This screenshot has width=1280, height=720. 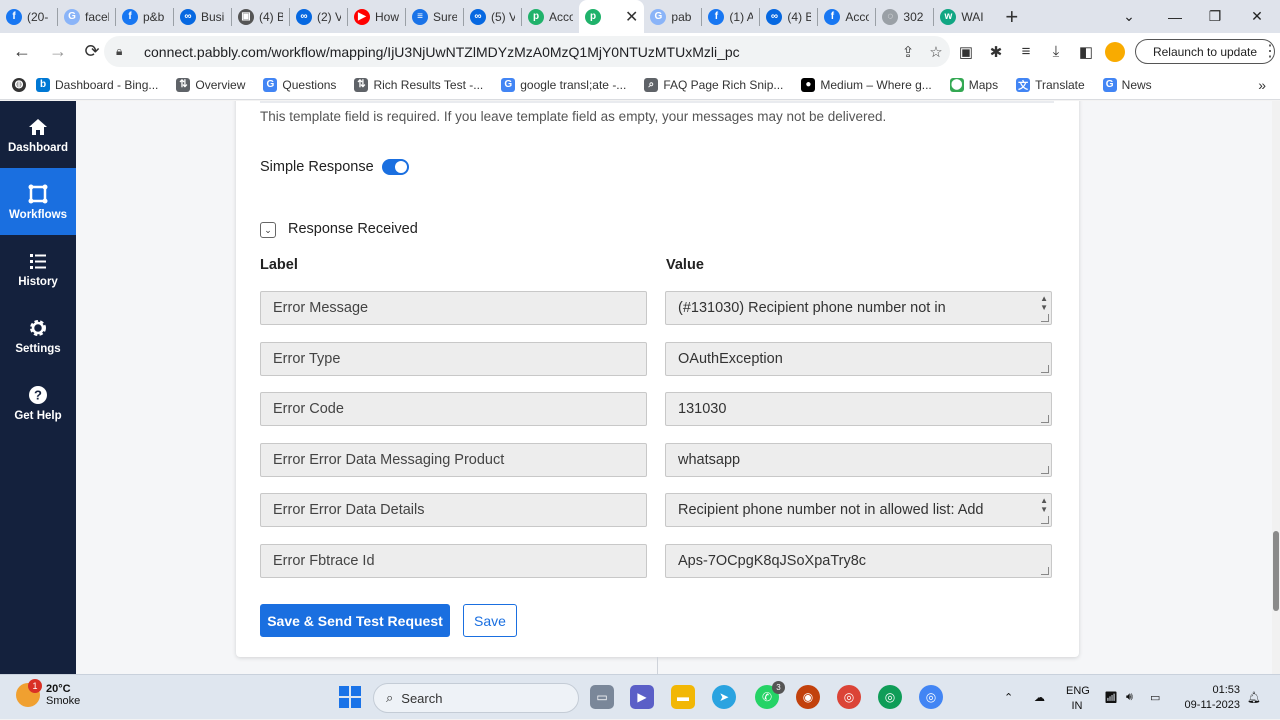 What do you see at coordinates (788, 16) in the screenshot?
I see `tab: ∞ (4) B` at bounding box center [788, 16].